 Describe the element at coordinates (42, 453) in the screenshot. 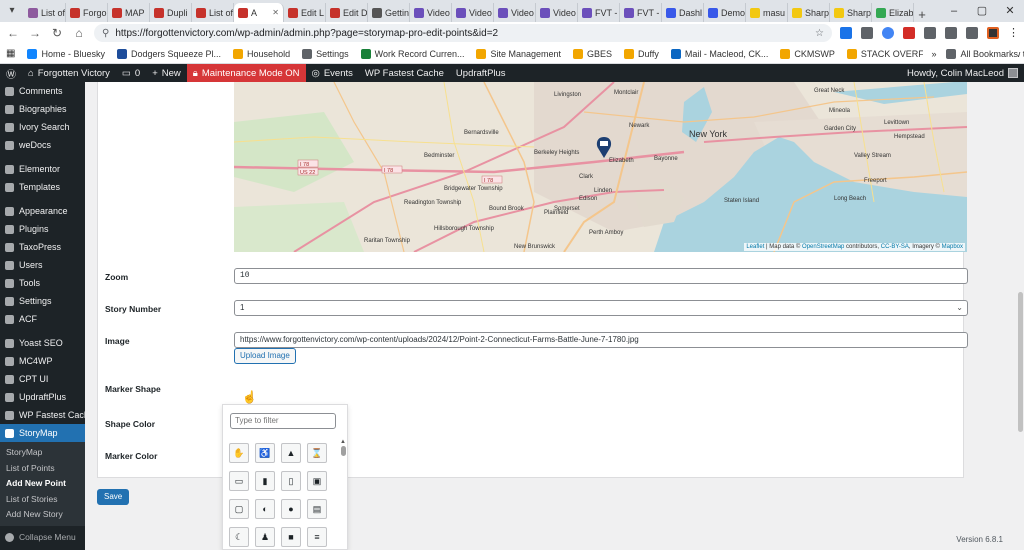

I see `submenu-item-storymap: StoryMap` at that location.